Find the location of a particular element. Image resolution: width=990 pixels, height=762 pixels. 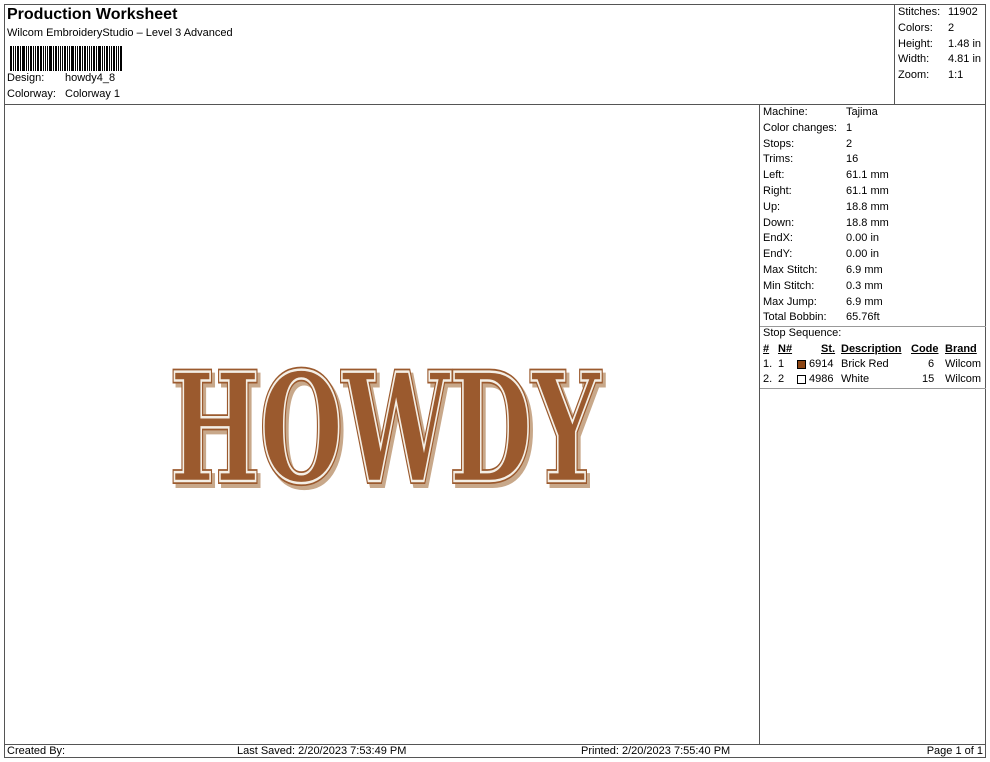

summary-value: 4.81 in is located at coordinates (965, 59).